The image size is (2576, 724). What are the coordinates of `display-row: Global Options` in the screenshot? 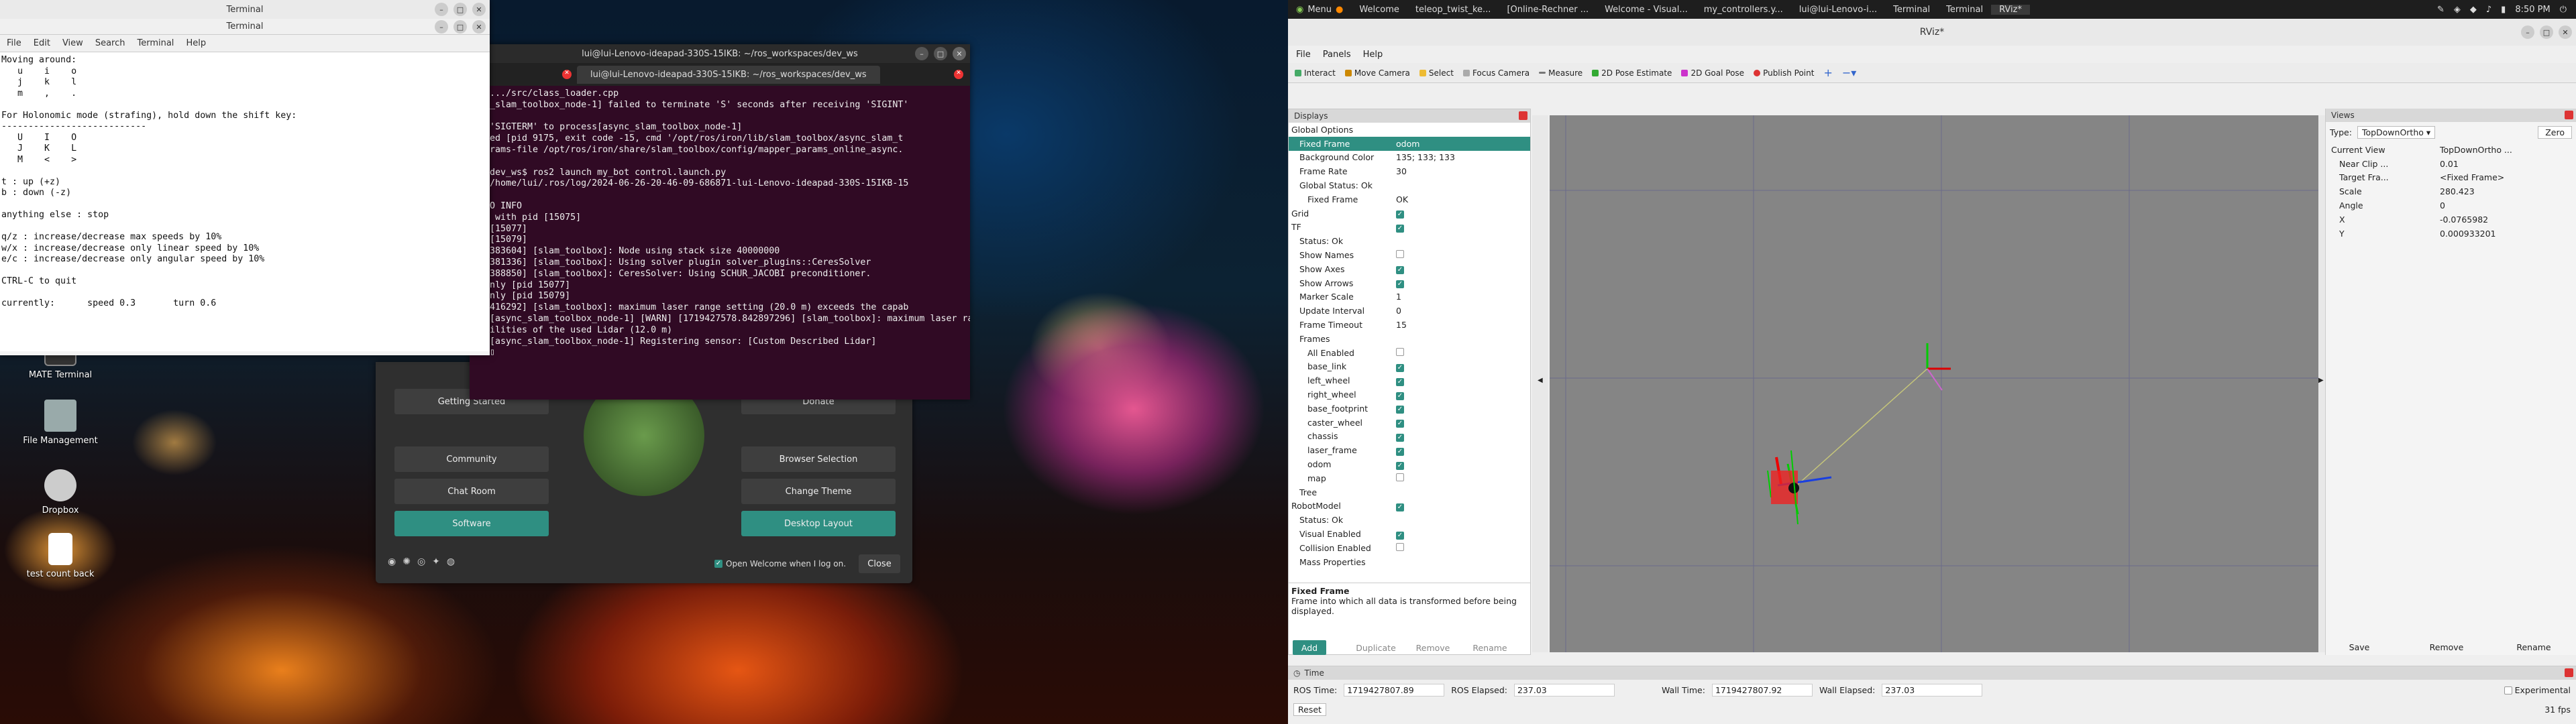 It's located at (1409, 130).